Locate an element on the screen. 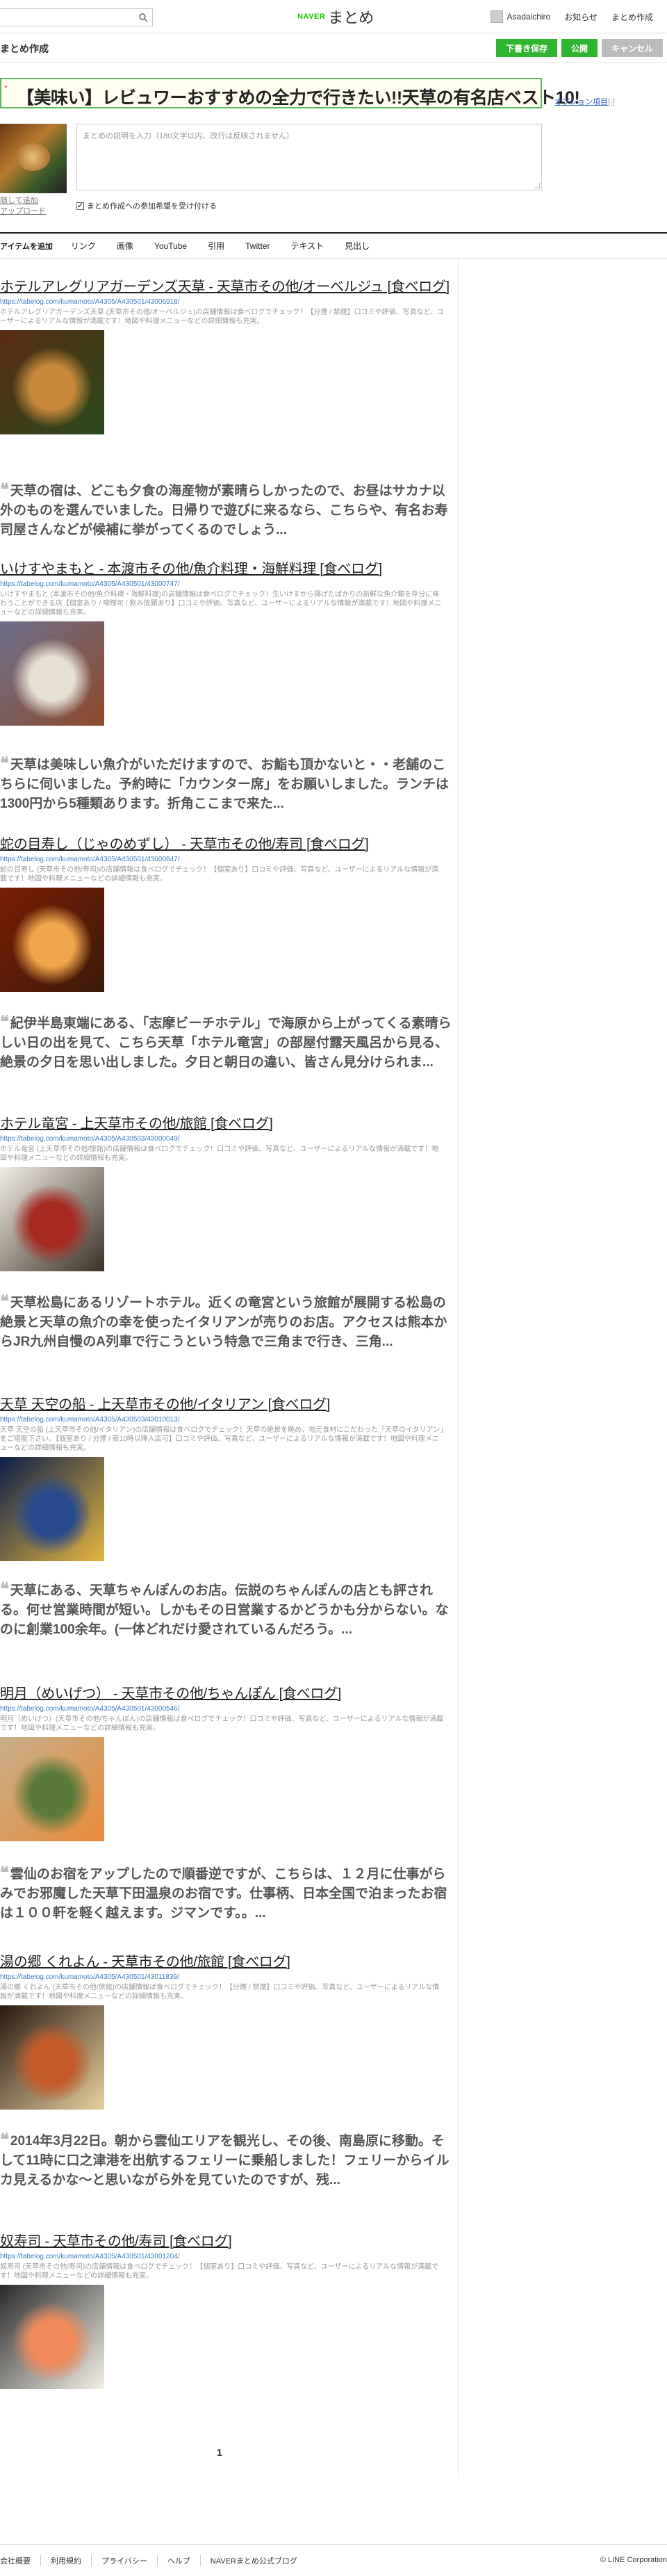 Image resolution: width=667 pixels, height=2576 pixels. editor-header: まとめ作成 下書き保存 公開 キャンセル is located at coordinates (334, 48).